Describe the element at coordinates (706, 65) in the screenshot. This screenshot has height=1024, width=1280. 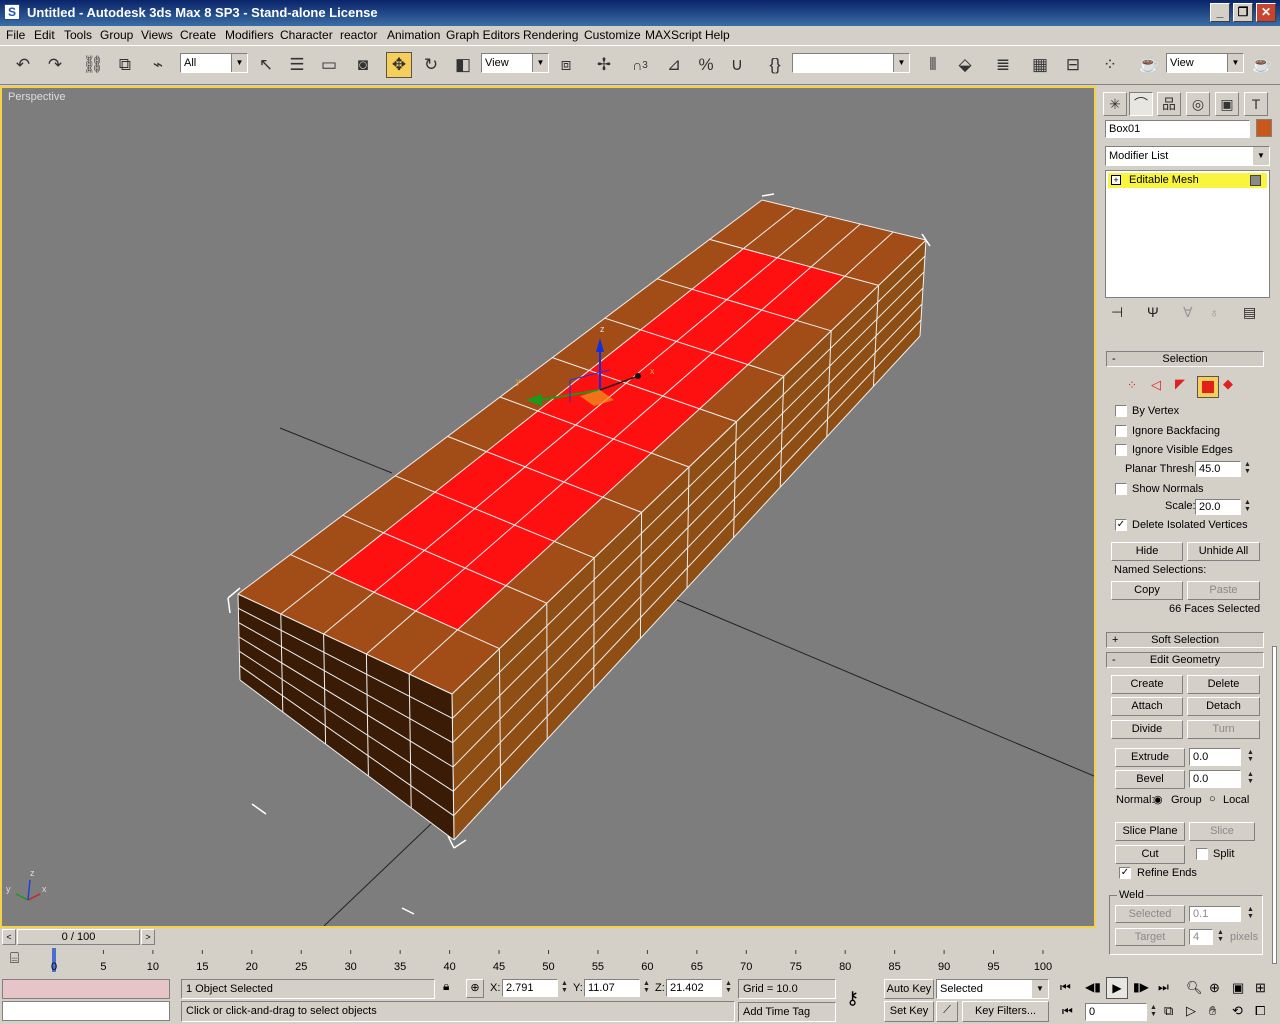
I see `percent-snap-icon: %` at that location.